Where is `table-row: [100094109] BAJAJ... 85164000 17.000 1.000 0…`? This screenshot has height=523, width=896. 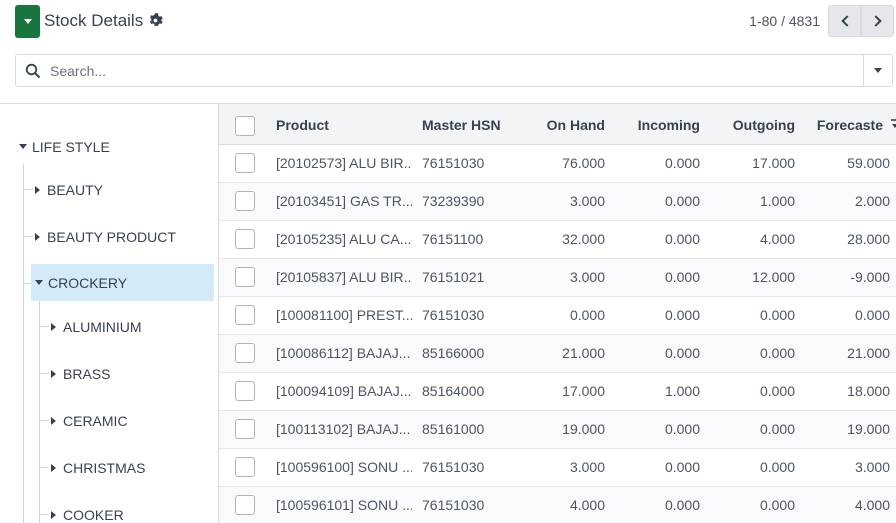
table-row: [100094109] BAJAJ... 85164000 17.000 1.000 0… is located at coordinates (557, 392).